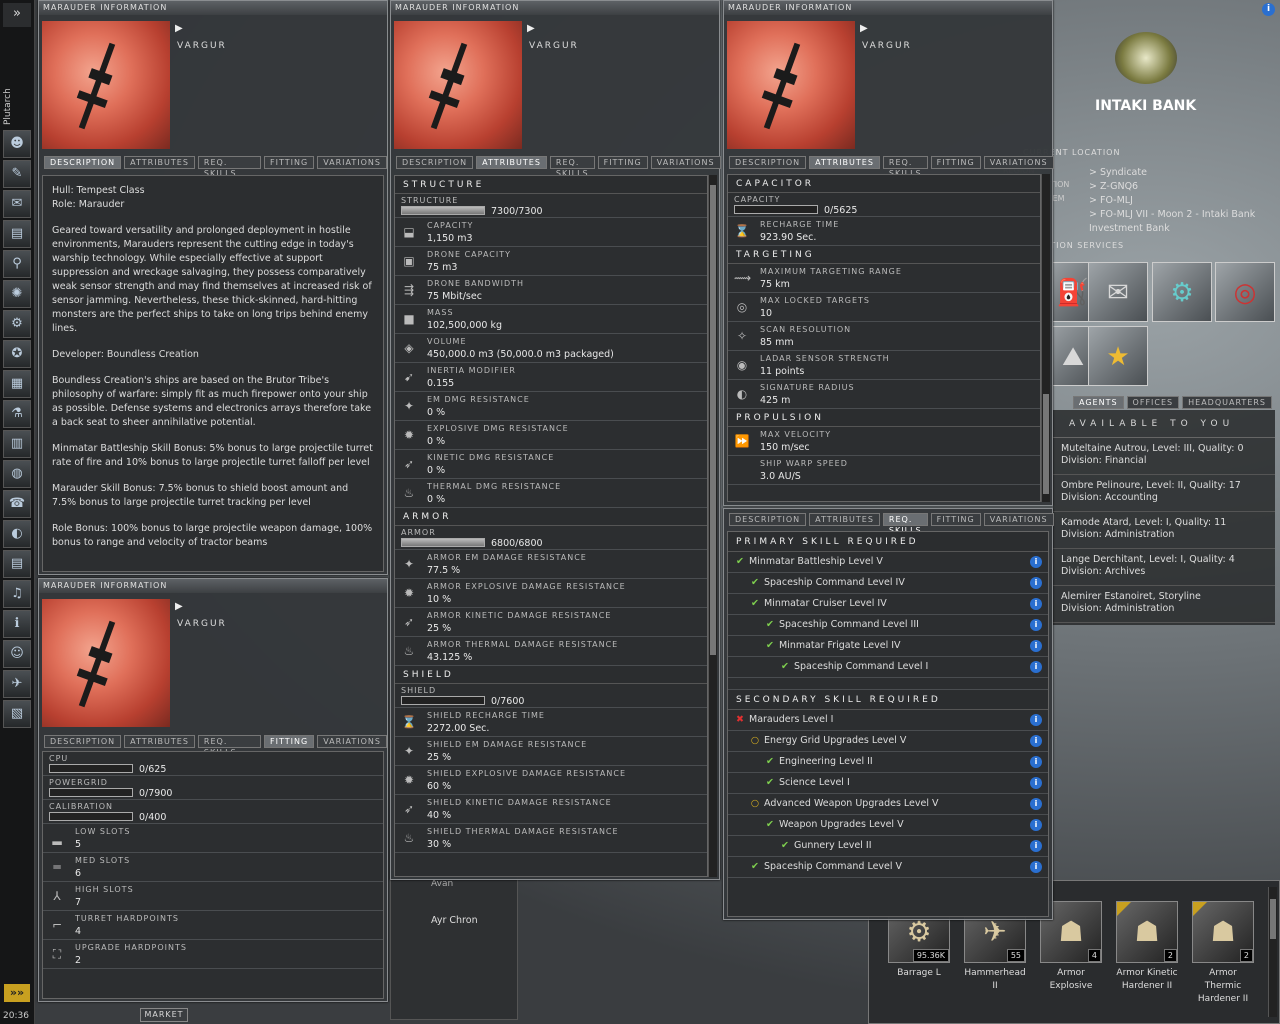  What do you see at coordinates (1223, 953) in the screenshot?
I see `inventory-item: ☗ 2 Armor Thermic Hardener II` at bounding box center [1223, 953].